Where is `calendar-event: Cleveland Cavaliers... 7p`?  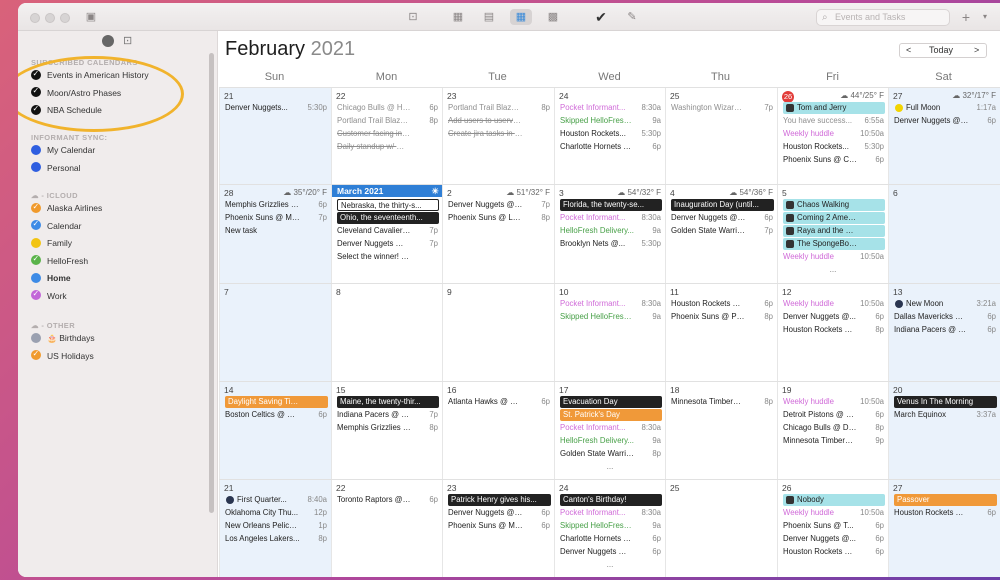
calendar-event: Cleveland Cavaliers... 7p is located at coordinates (388, 231).